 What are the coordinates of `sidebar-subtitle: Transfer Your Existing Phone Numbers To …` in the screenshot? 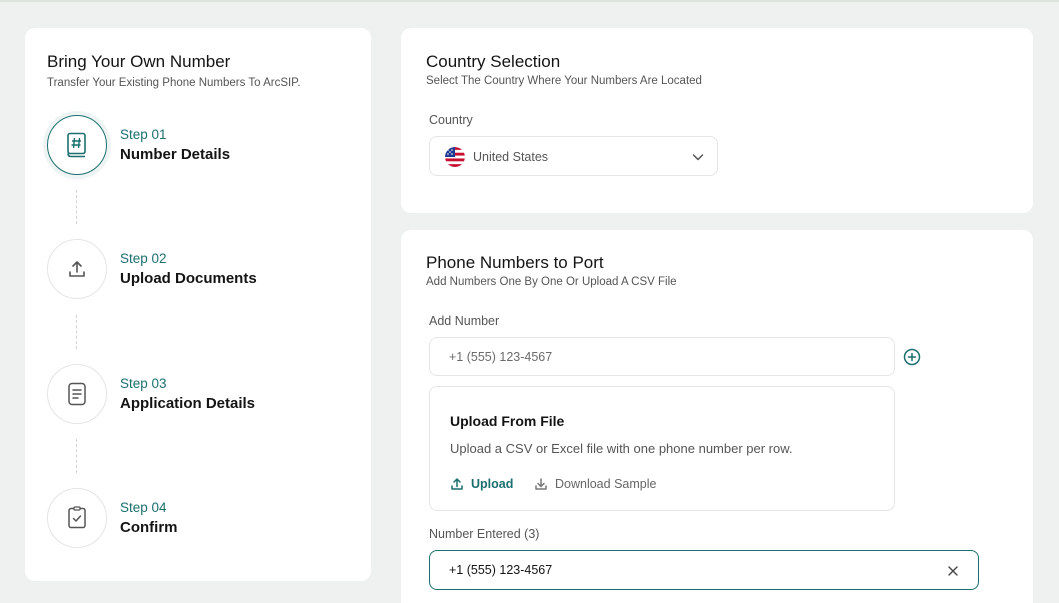 It's located at (174, 83).